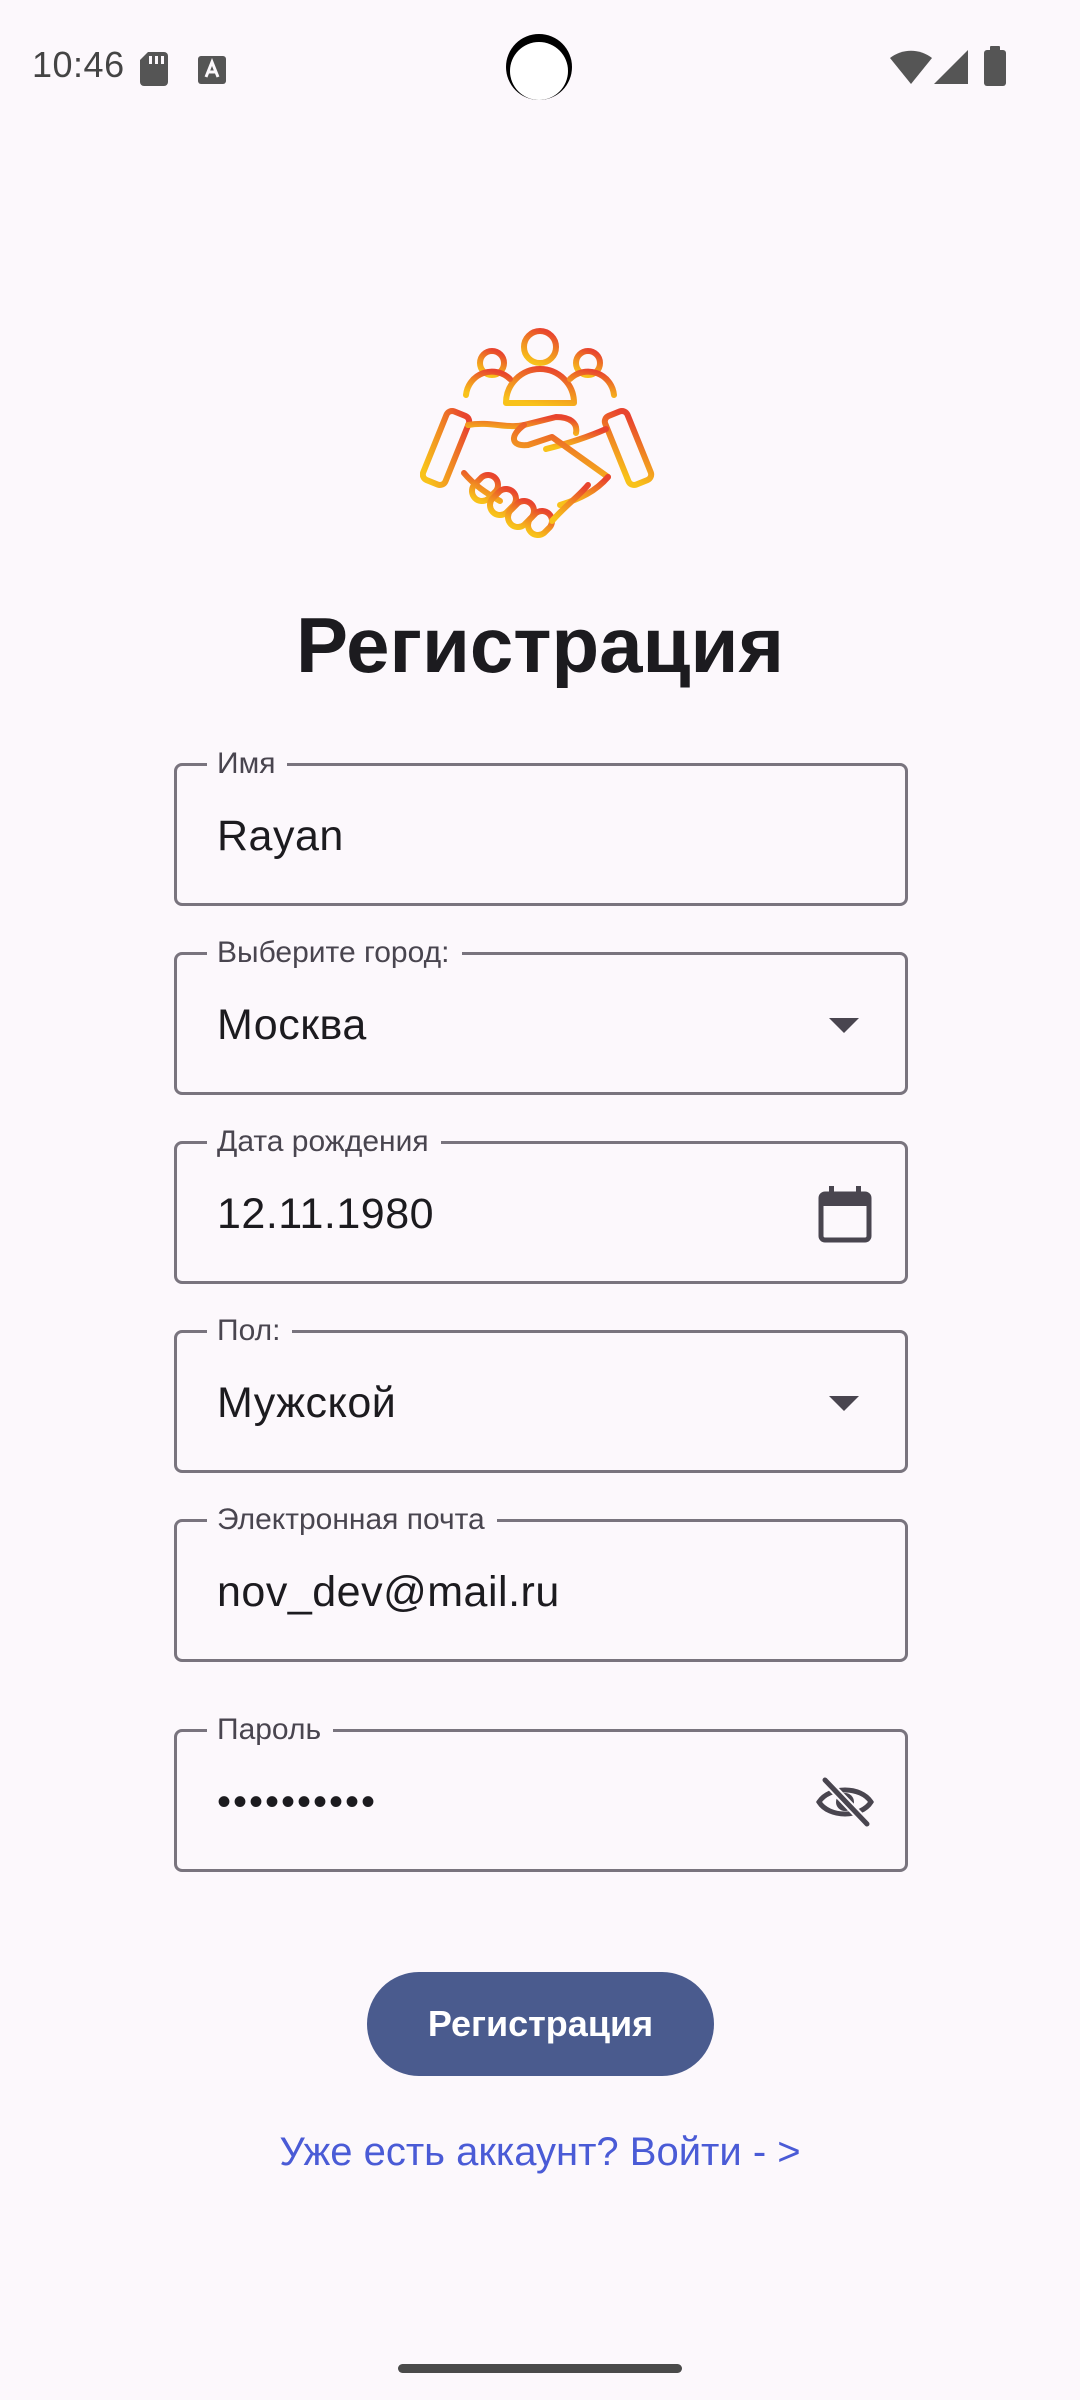 The height and width of the screenshot is (2400, 1080). What do you see at coordinates (911, 67) in the screenshot?
I see `wifi-icon` at bounding box center [911, 67].